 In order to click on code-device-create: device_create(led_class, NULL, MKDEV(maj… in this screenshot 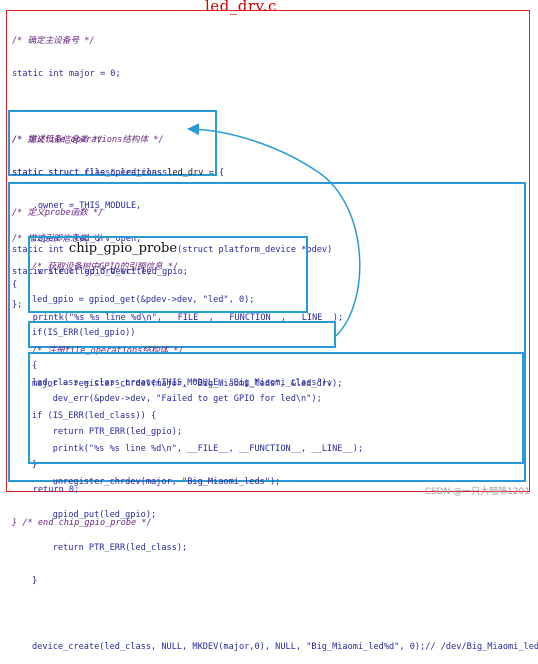, I will do `click(285, 647)`.